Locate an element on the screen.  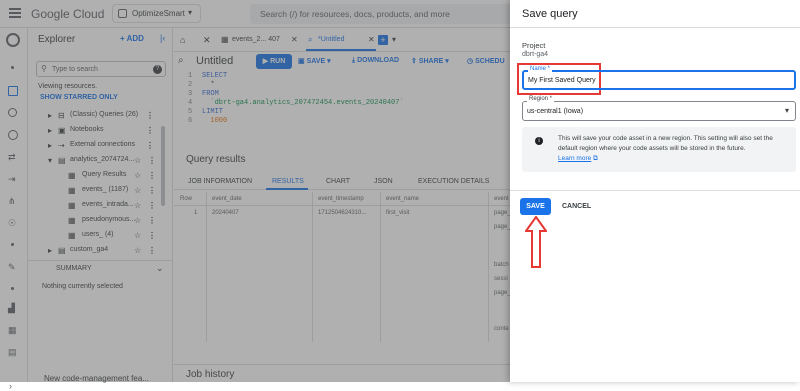
expand-rail-icon: › is located at coordinates (10, 386).